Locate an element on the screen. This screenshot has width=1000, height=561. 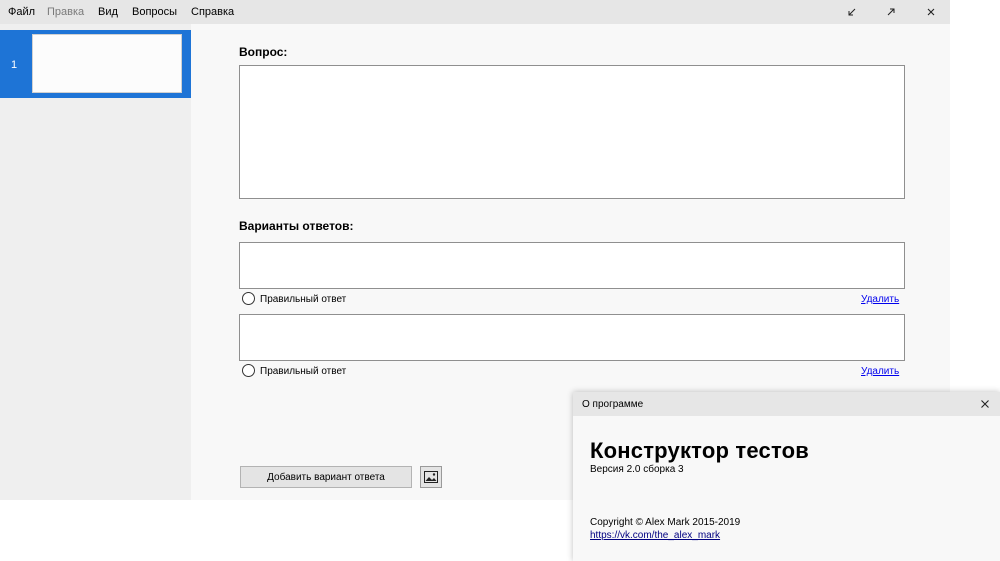
author-link: https://vk.com/the_alex_mark is located at coordinates (655, 535).